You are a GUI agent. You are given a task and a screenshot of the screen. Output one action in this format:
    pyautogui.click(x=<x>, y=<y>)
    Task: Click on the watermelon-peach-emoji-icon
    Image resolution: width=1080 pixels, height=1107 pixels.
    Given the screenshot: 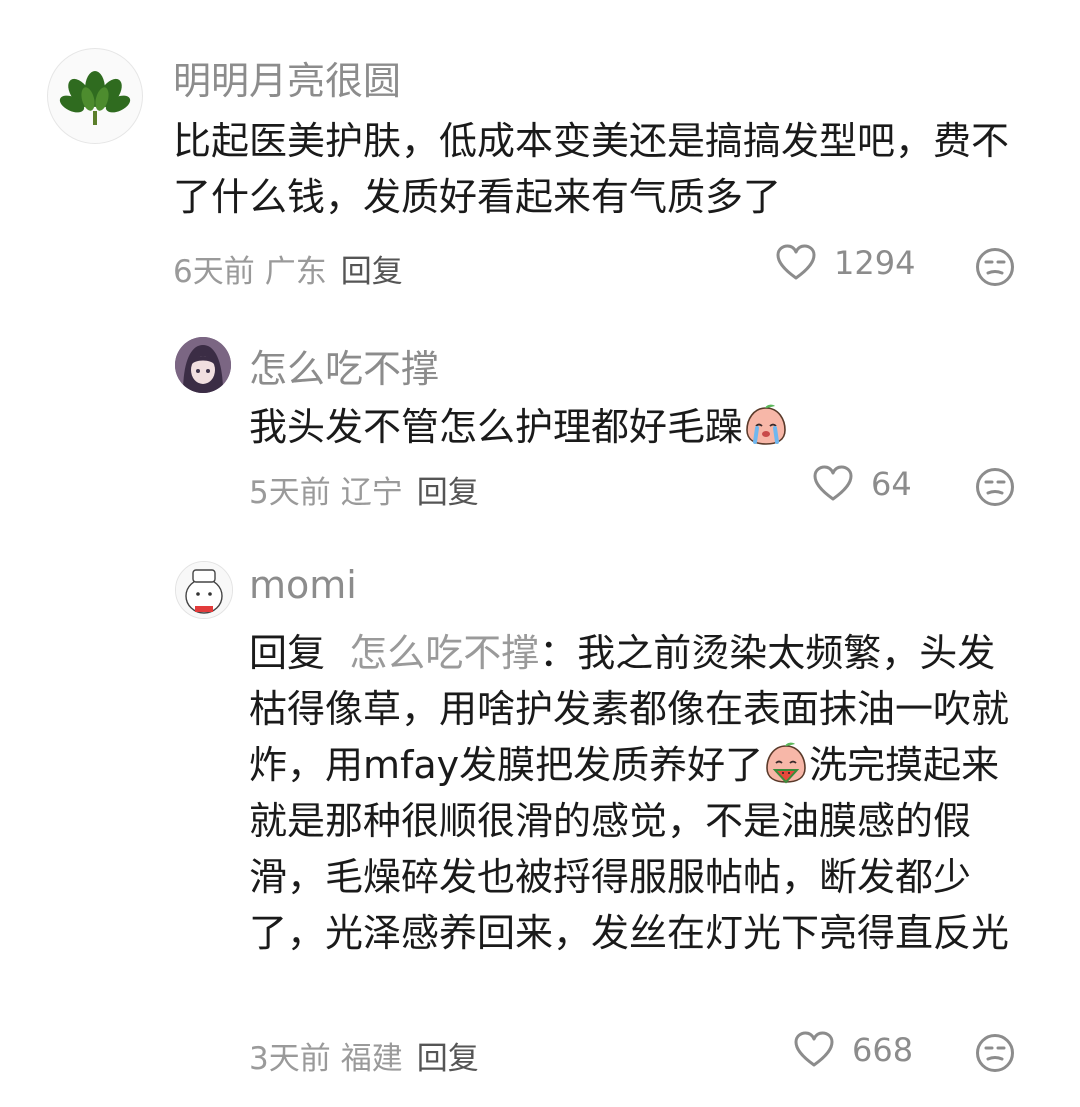 What is the action you would take?
    pyautogui.click(x=786, y=763)
    